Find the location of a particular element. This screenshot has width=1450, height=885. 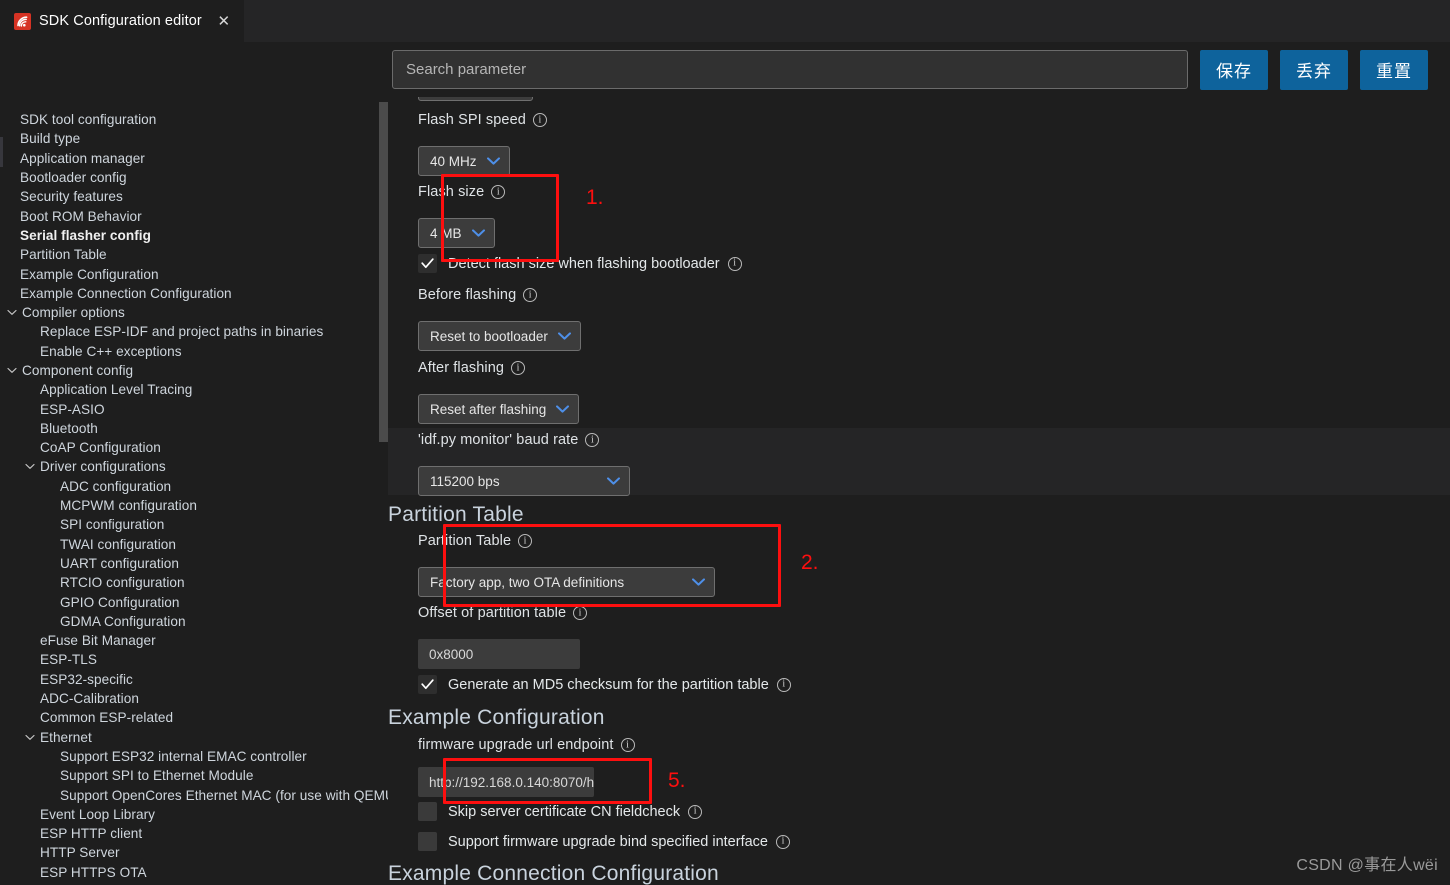

skip-cert-row: Skip server certificate CN fieldcheck i is located at coordinates (560, 814).